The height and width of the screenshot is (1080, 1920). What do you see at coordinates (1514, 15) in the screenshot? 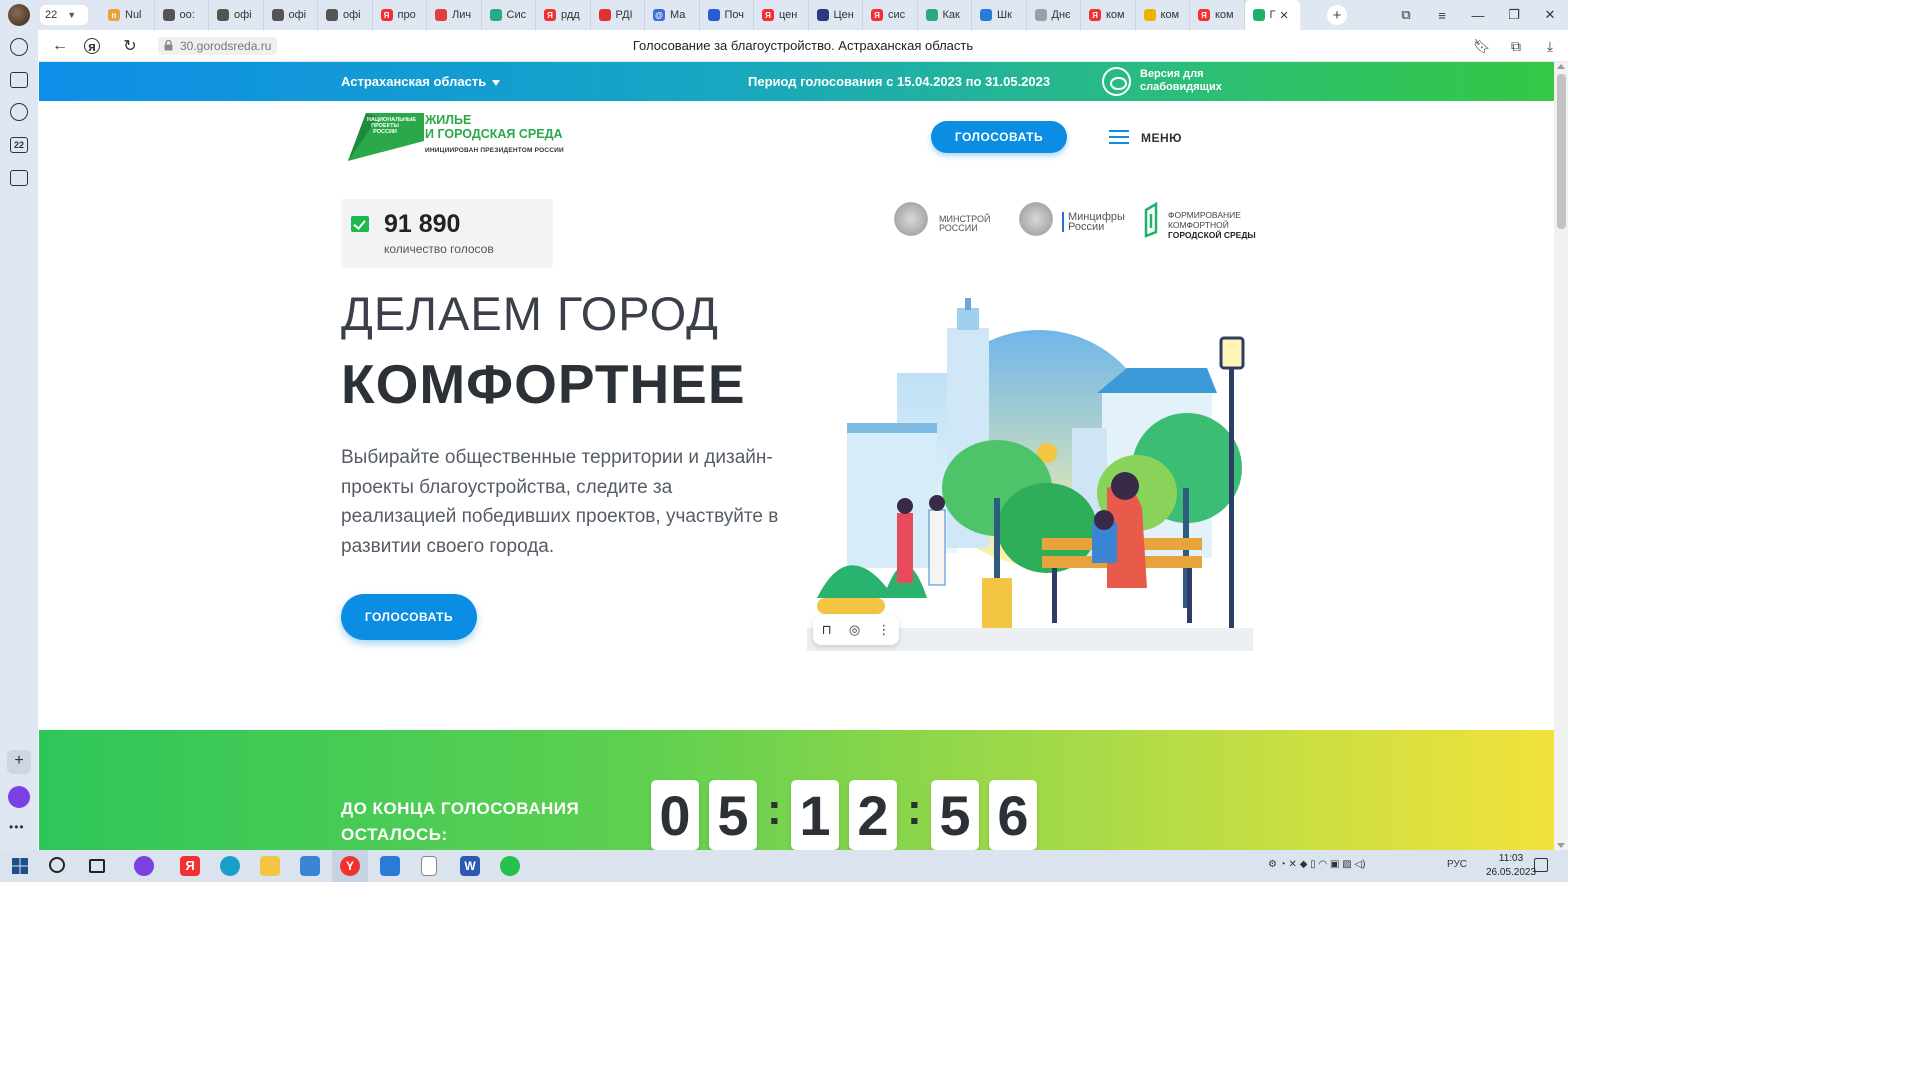
I see `restore-button: ❐` at bounding box center [1514, 15].